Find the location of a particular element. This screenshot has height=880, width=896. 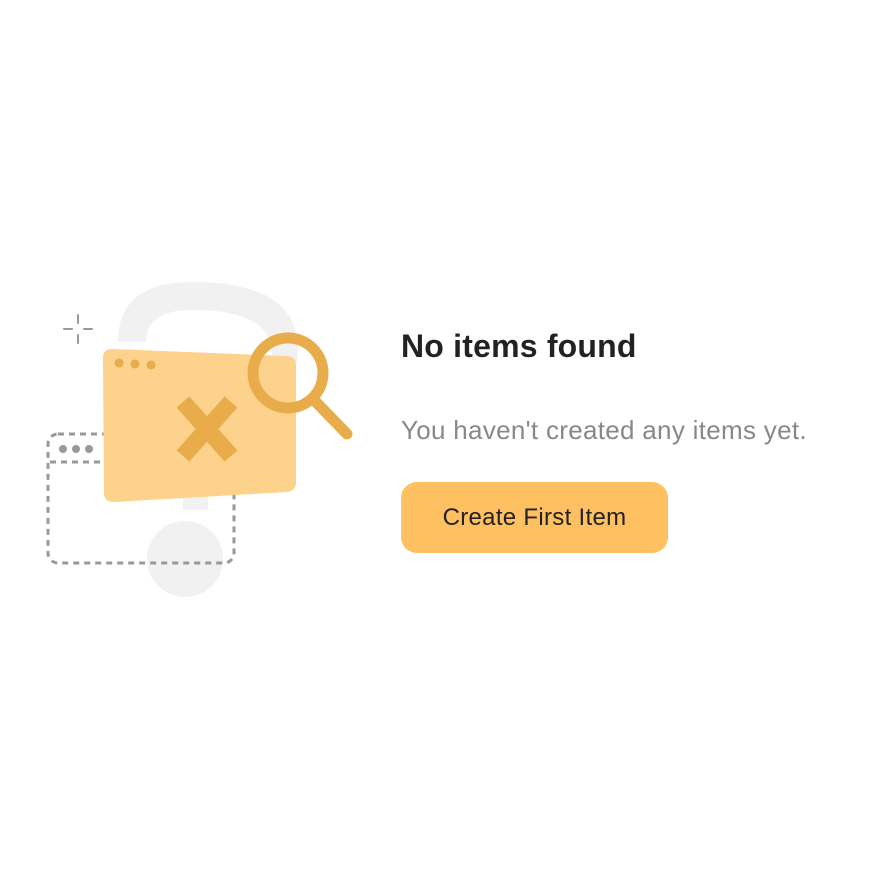

sparkle-icon is located at coordinates (78, 329).